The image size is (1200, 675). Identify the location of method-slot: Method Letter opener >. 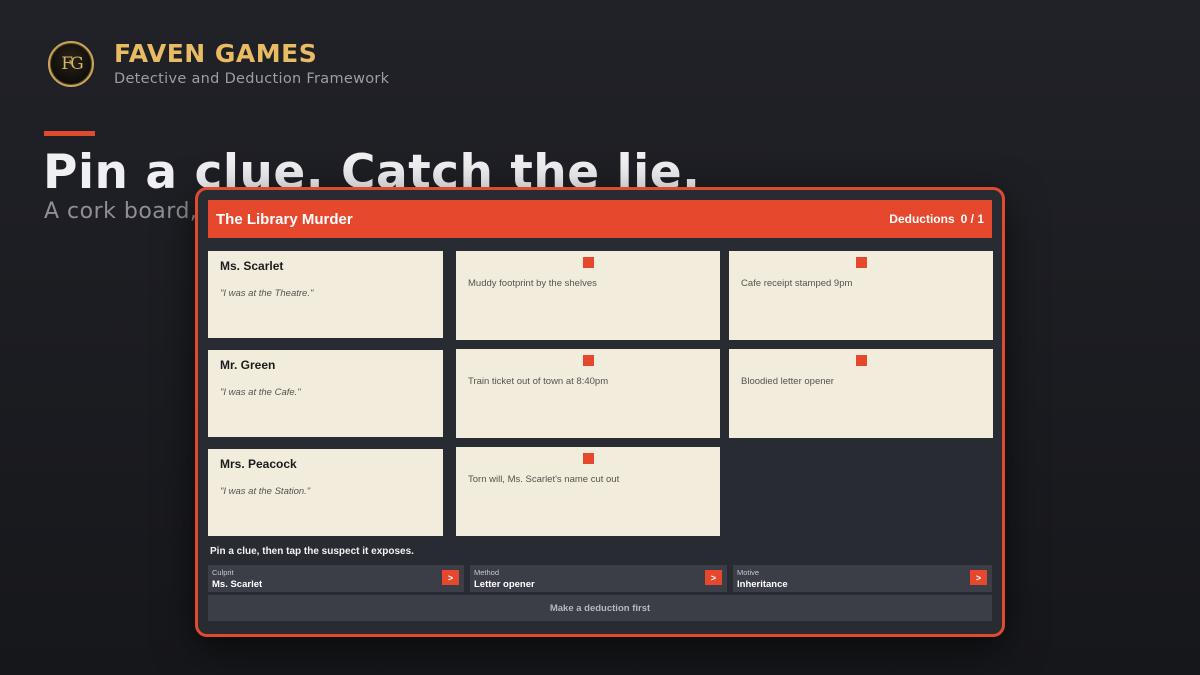
(598, 578).